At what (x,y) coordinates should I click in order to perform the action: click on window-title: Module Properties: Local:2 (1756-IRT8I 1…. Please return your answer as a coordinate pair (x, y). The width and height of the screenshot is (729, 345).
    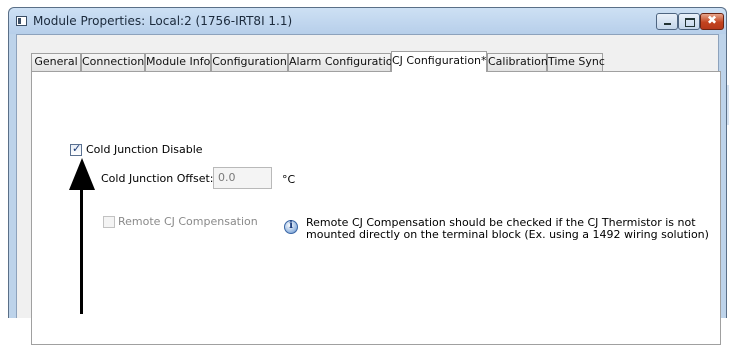
    Looking at the image, I should click on (163, 21).